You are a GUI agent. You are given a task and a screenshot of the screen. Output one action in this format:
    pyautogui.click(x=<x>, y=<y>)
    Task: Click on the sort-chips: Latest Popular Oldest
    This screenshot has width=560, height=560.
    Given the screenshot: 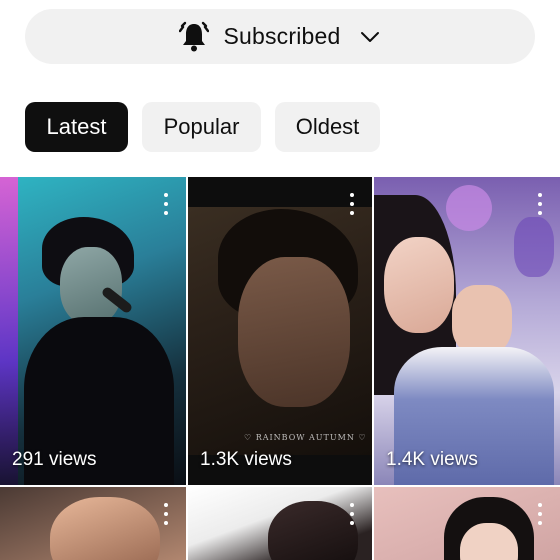 What is the action you would take?
    pyautogui.click(x=202, y=127)
    